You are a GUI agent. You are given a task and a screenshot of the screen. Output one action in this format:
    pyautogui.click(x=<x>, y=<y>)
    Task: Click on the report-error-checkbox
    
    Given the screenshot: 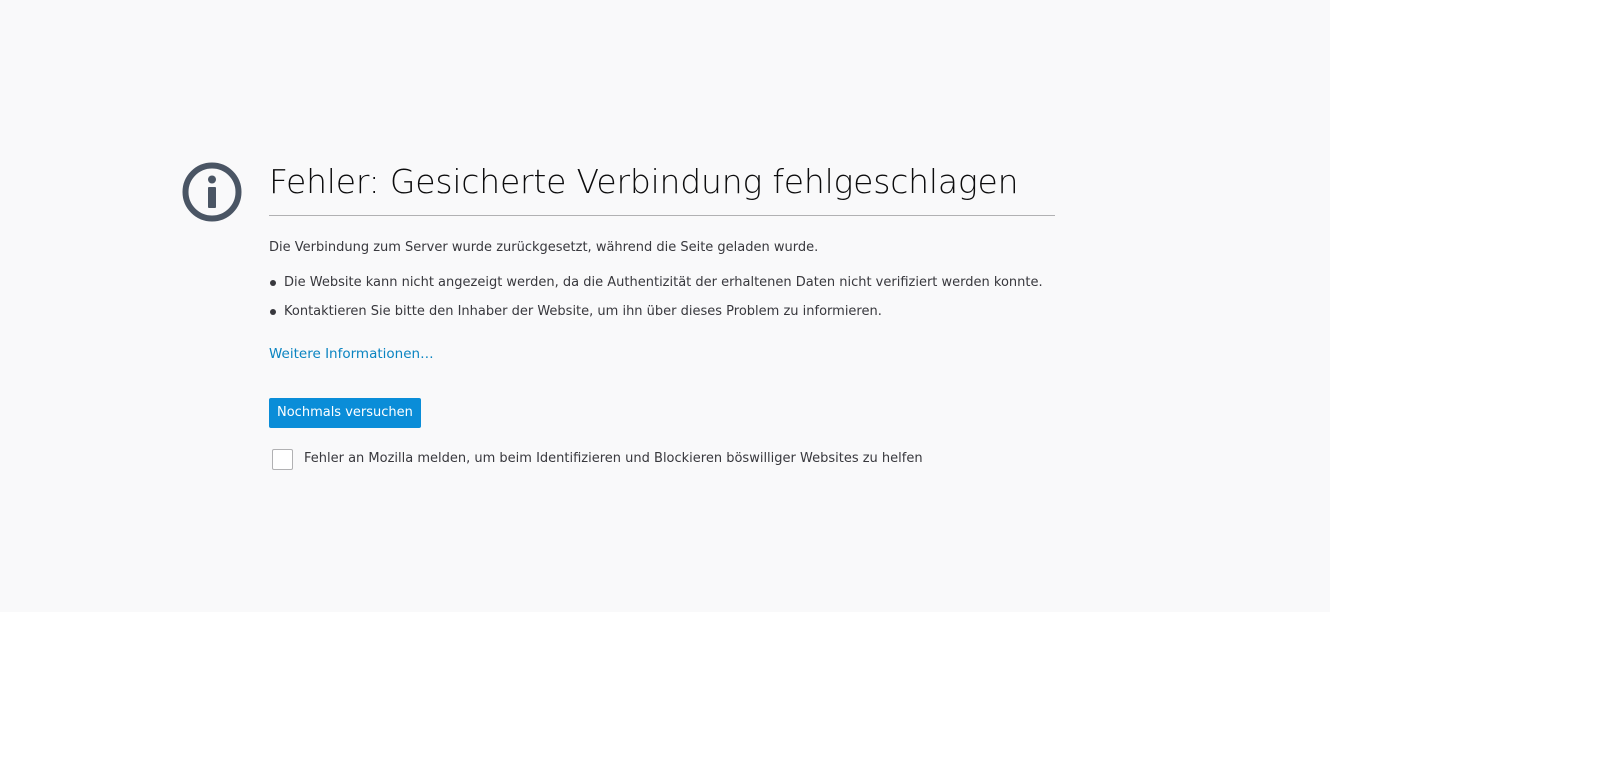 What is the action you would take?
    pyautogui.click(x=282, y=459)
    